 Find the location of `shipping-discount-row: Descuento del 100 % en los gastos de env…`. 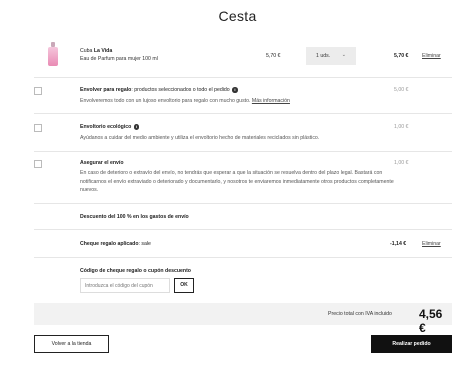

shipping-discount-row: Descuento del 100 % en los gastos de env… is located at coordinates (243, 217).